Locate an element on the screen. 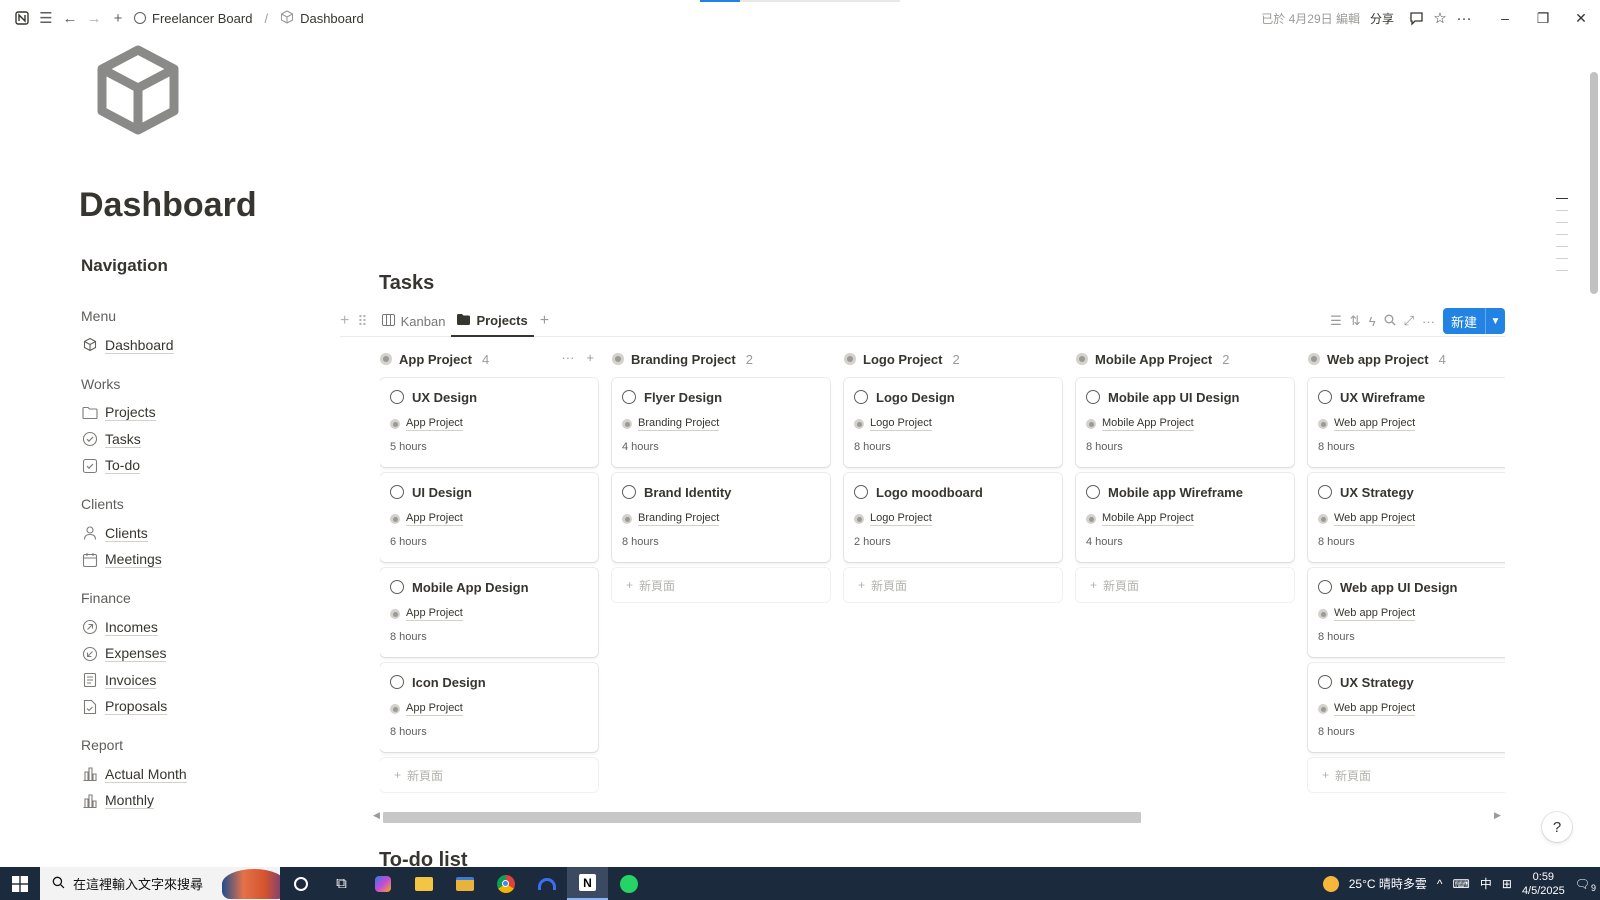  breadcrumb-page: Dashboard is located at coordinates (332, 18).